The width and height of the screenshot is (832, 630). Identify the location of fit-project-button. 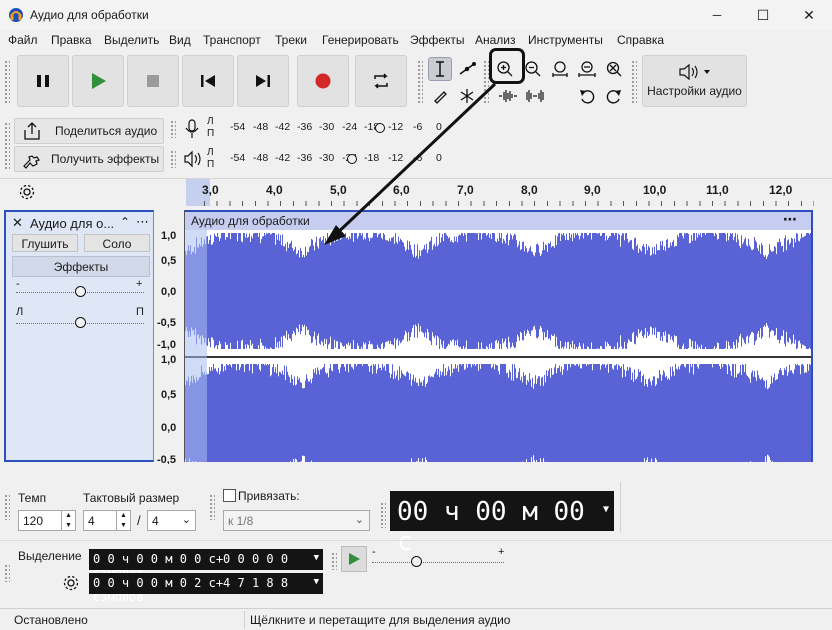
(587, 69).